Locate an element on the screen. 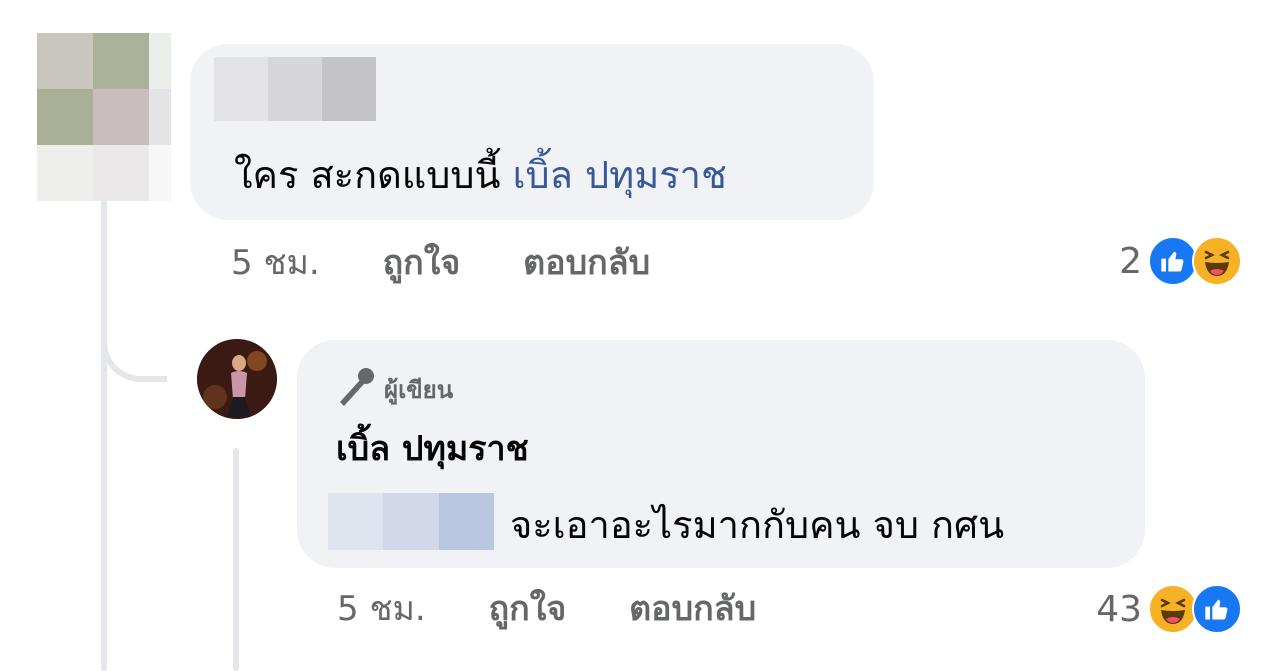 Image resolution: width=1280 pixels, height=671 pixels. comment-text: ใคร สะกดแบบนี้ เบิ้ล ปทุมราช is located at coordinates (480, 175).